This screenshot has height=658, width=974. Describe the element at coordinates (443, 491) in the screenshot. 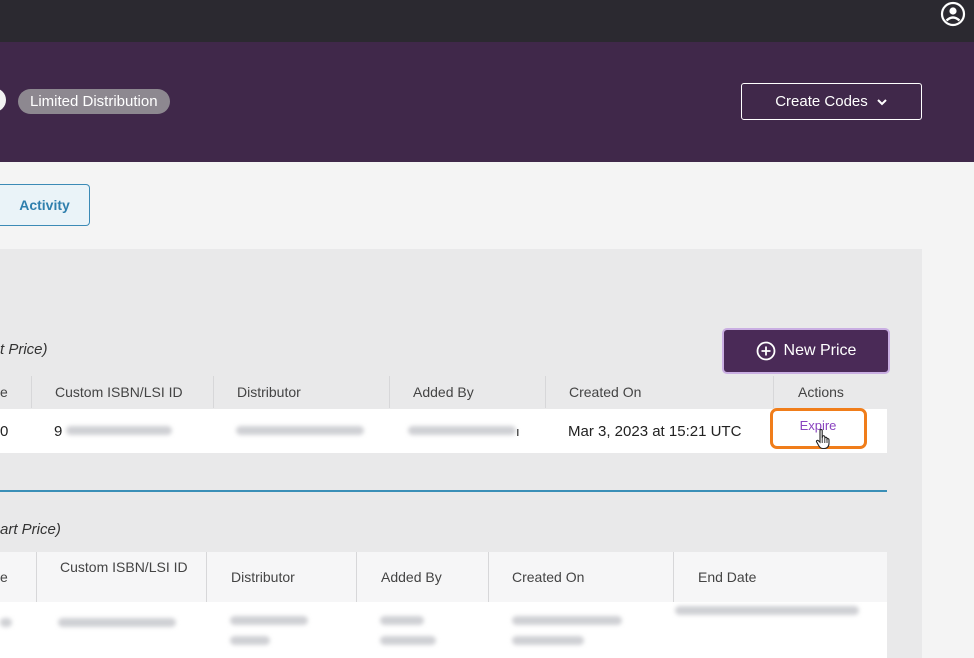

I see `section-divider` at that location.